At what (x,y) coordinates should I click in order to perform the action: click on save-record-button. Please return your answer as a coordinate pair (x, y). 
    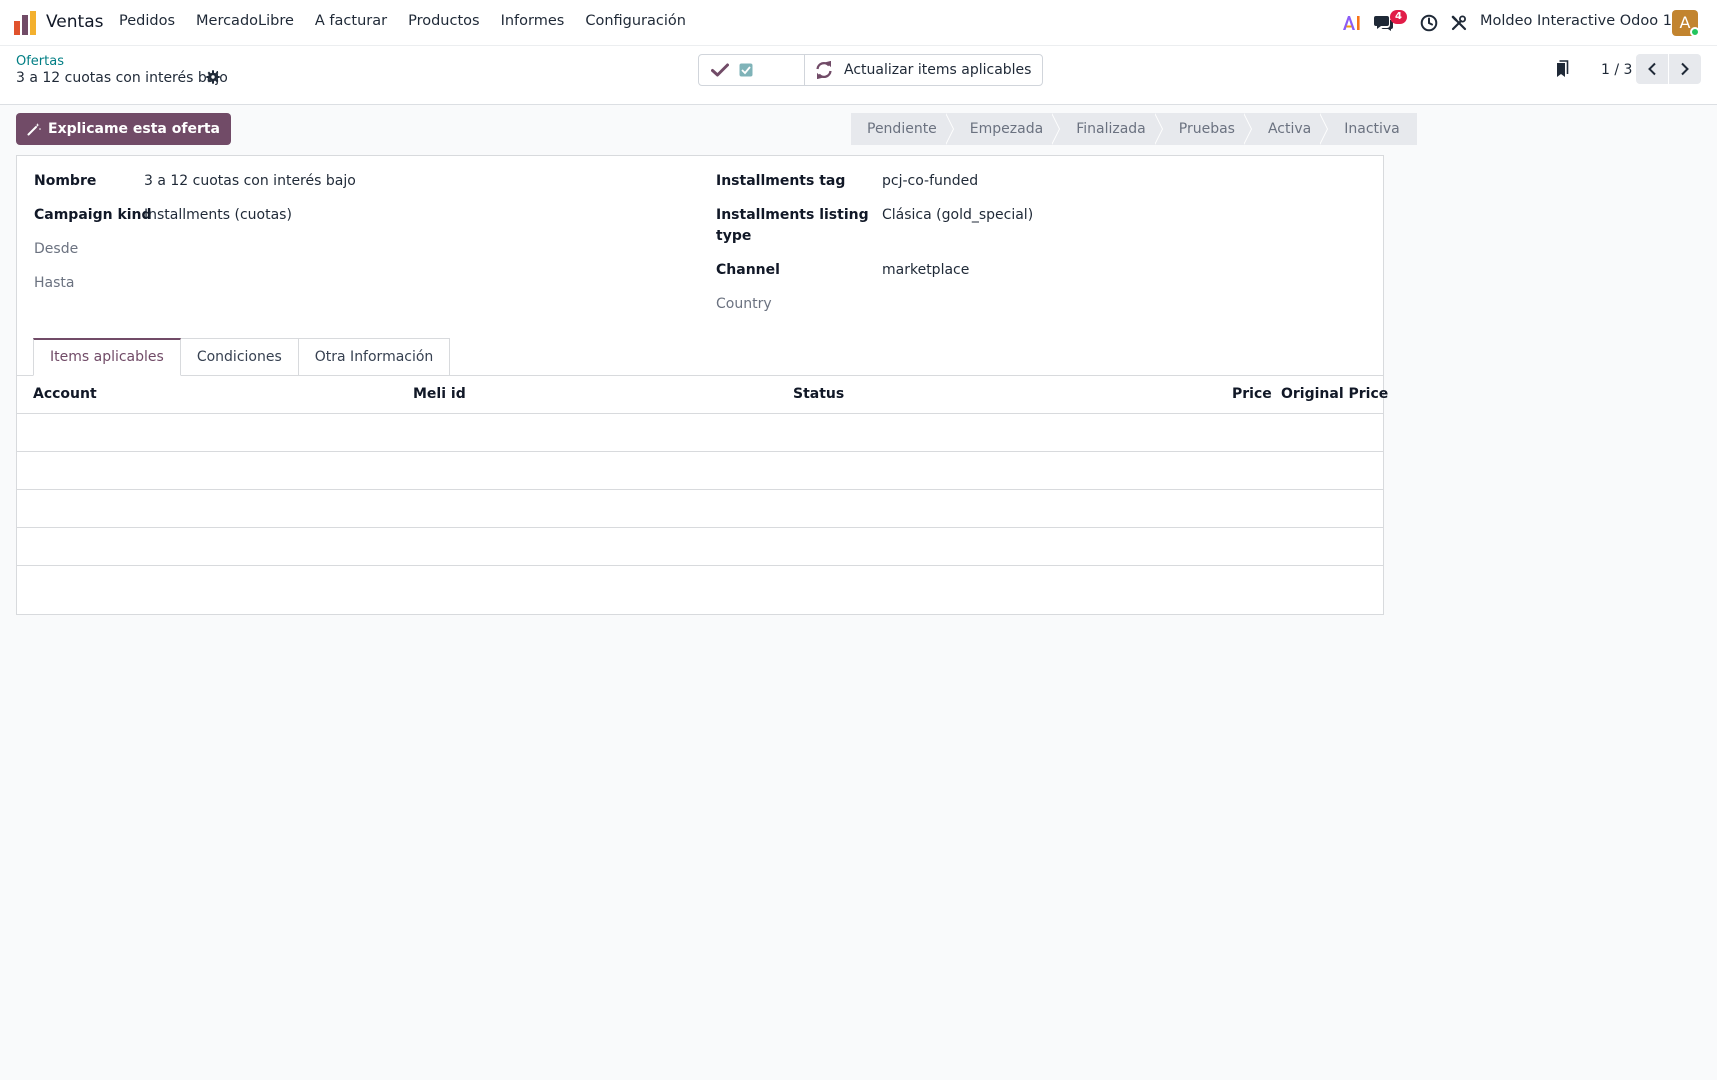
    Looking at the image, I should click on (752, 70).